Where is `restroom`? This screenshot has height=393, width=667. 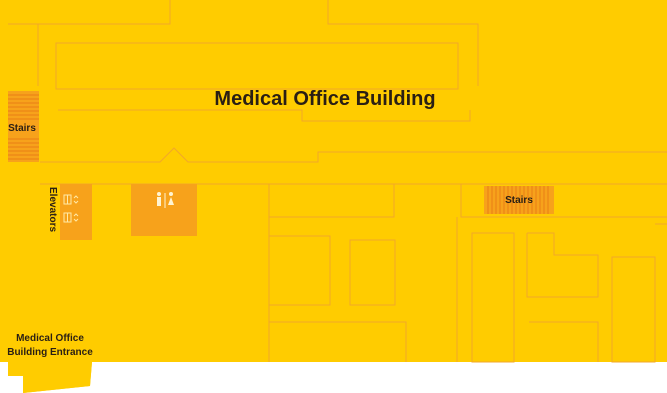 restroom is located at coordinates (164, 210).